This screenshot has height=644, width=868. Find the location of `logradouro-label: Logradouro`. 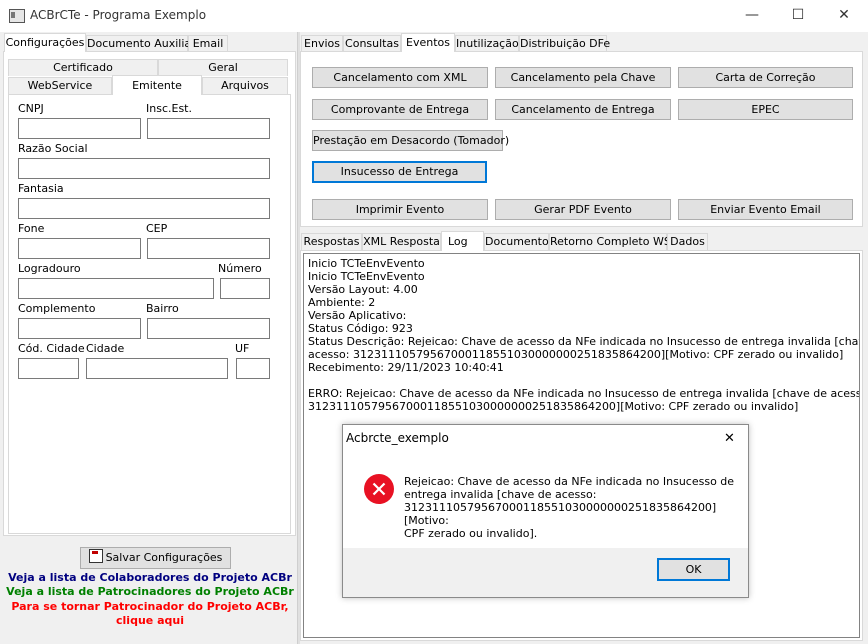

logradouro-label: Logradouro is located at coordinates (49, 268).